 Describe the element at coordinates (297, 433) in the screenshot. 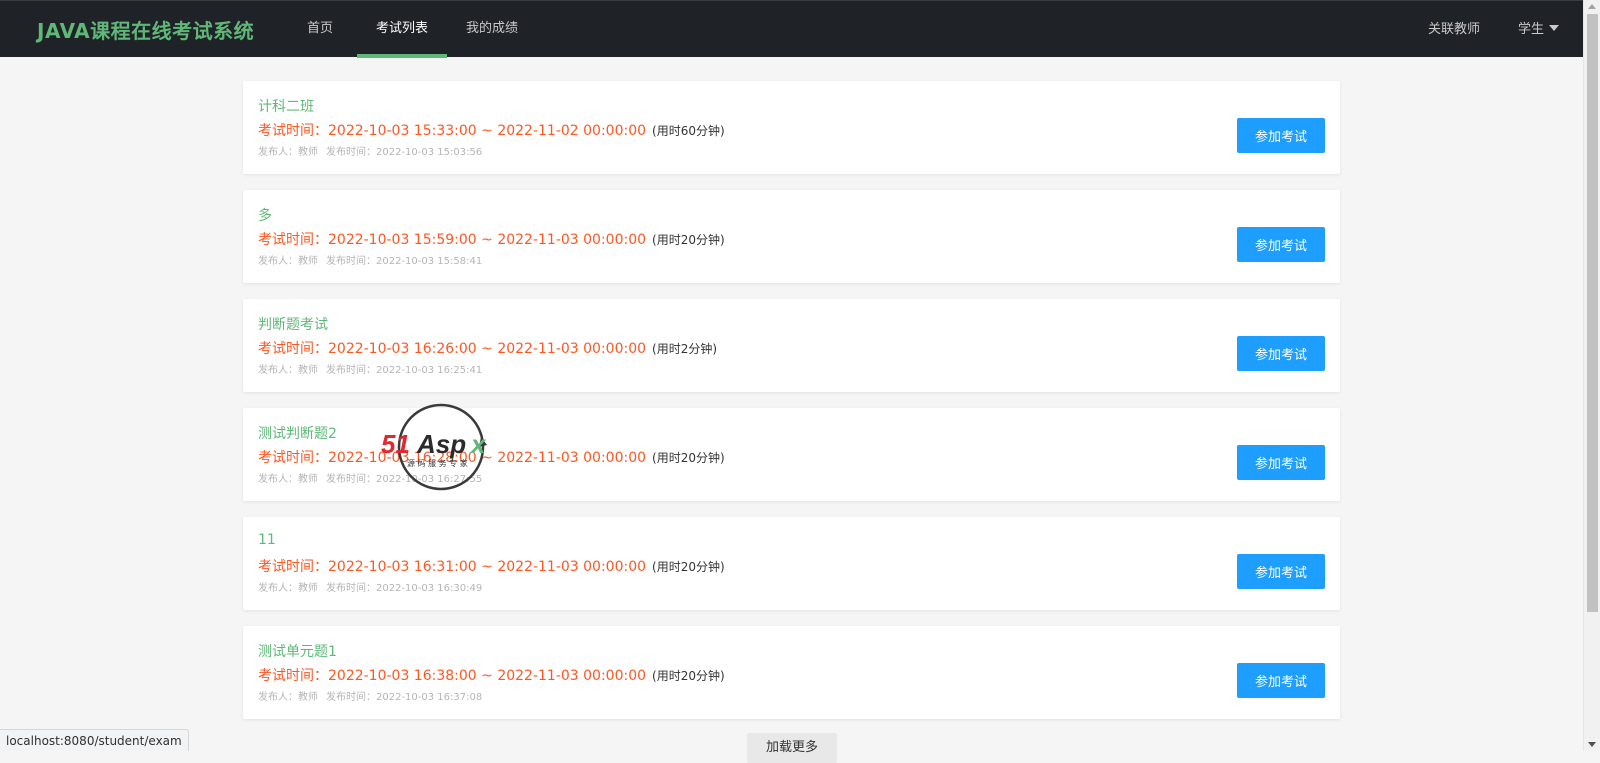

I see `exam-title: 测试判断题2` at that location.